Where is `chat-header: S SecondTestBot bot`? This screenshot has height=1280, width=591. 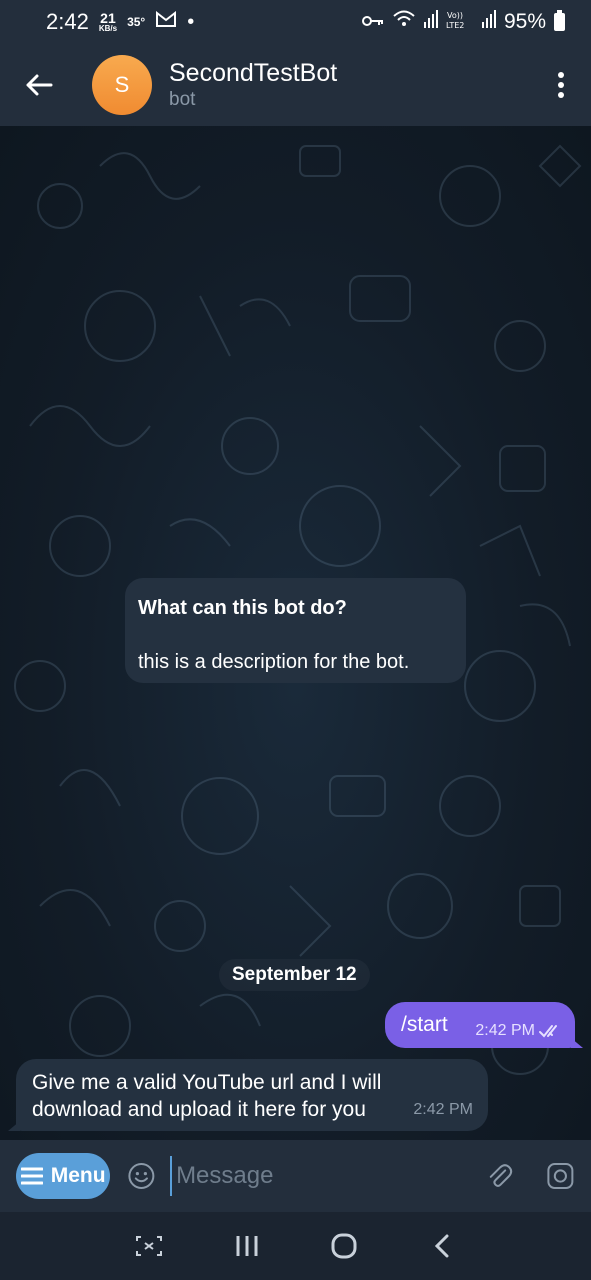
chat-header: S SecondTestBot bot is located at coordinates (295, 85).